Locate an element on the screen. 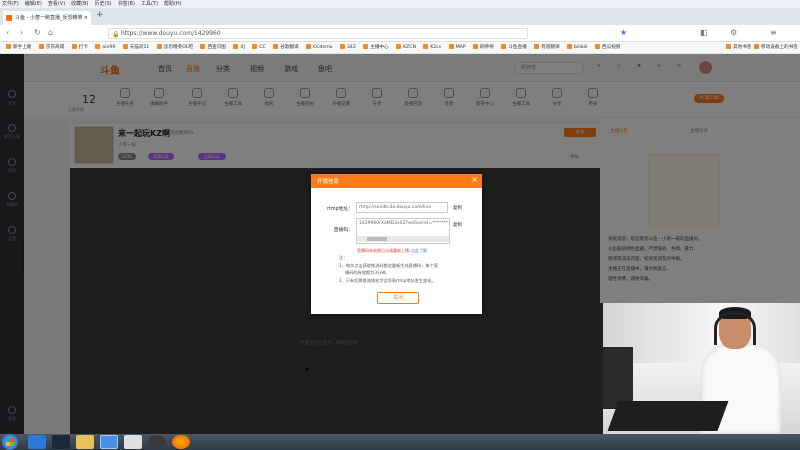 This screenshot has height=450, width=800. bookmark-other: 其他书签 is located at coordinates (738, 47).